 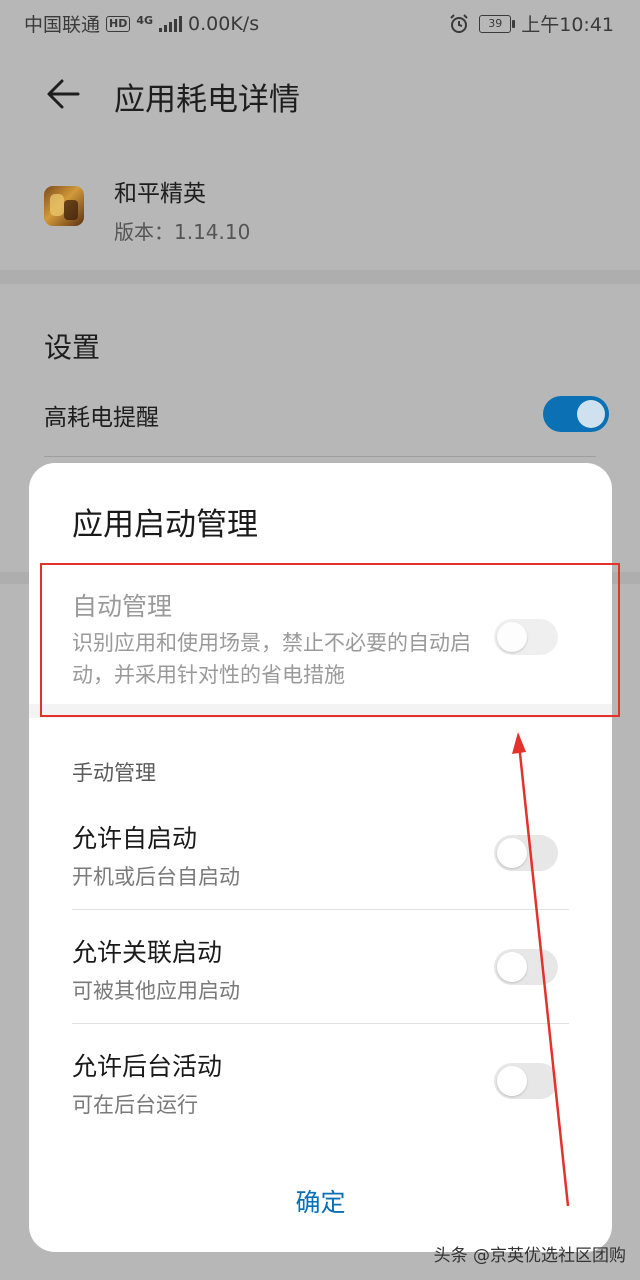 What do you see at coordinates (64, 206) in the screenshot?
I see `app-icon` at bounding box center [64, 206].